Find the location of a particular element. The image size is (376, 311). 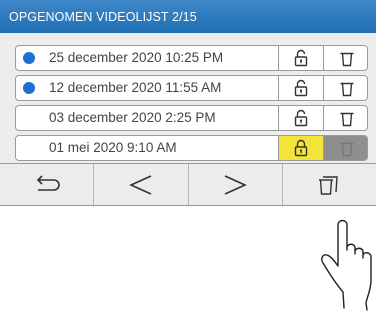

recording-entry: 03 december 2020 2:25 PM is located at coordinates (147, 118).